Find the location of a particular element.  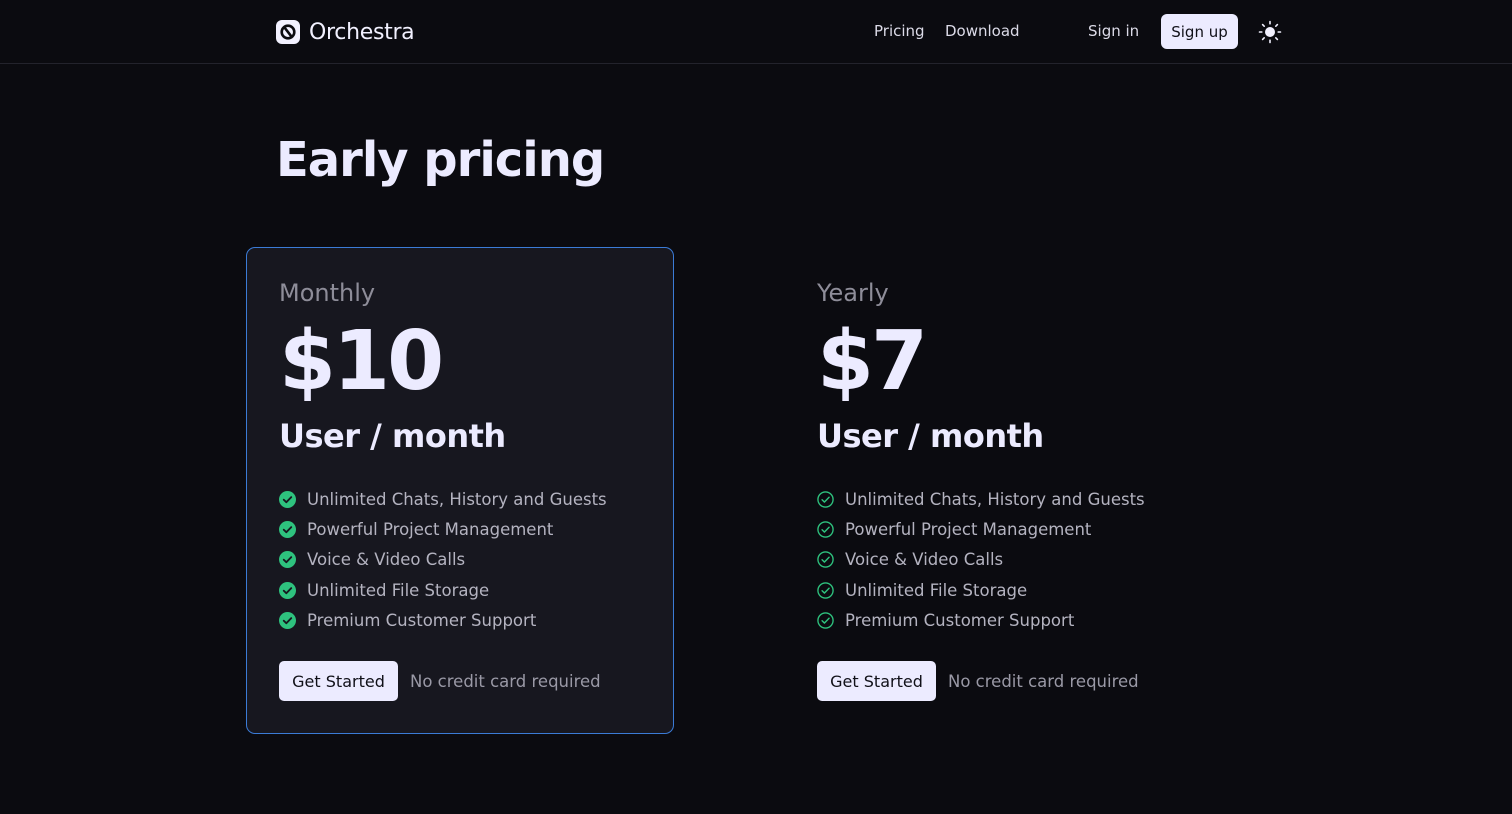

logo-link: Orchestra is located at coordinates (345, 32).